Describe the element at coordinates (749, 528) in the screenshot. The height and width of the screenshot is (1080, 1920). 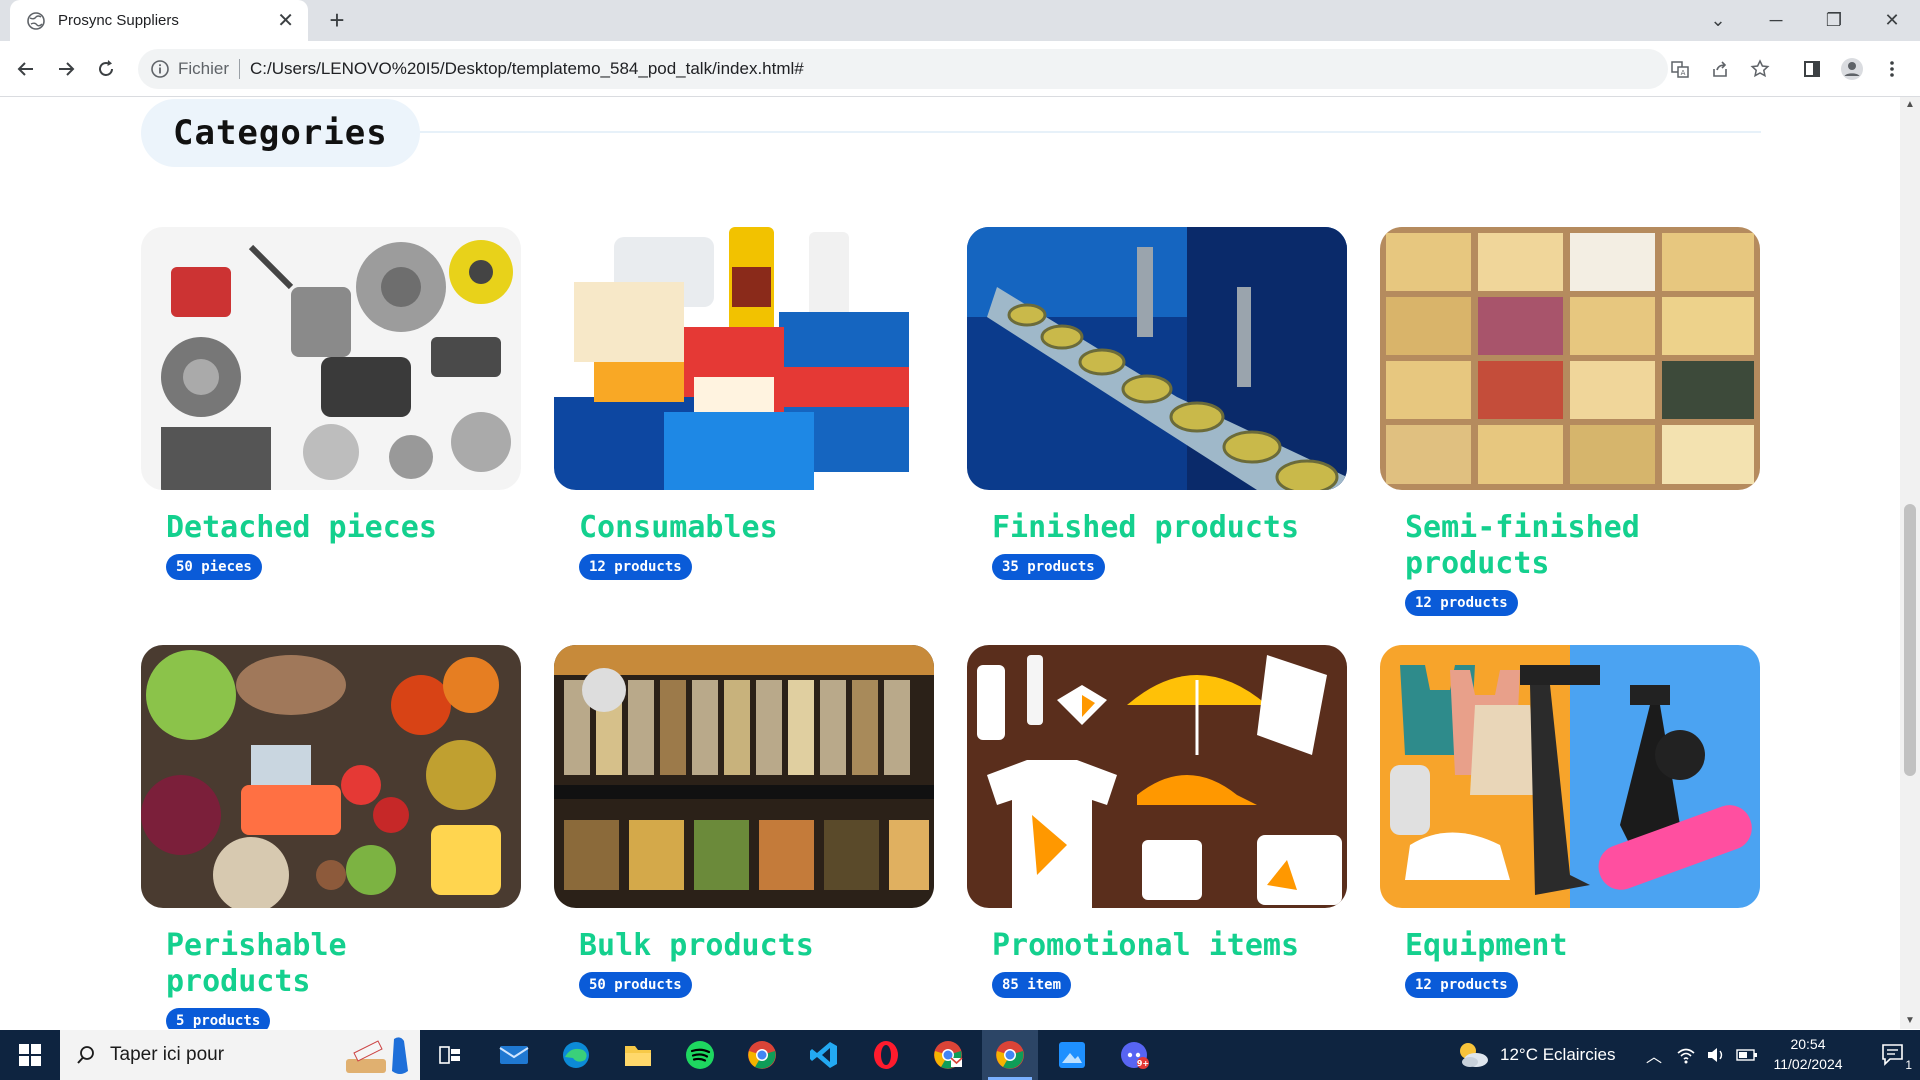
I see `category-title: Consumables` at that location.